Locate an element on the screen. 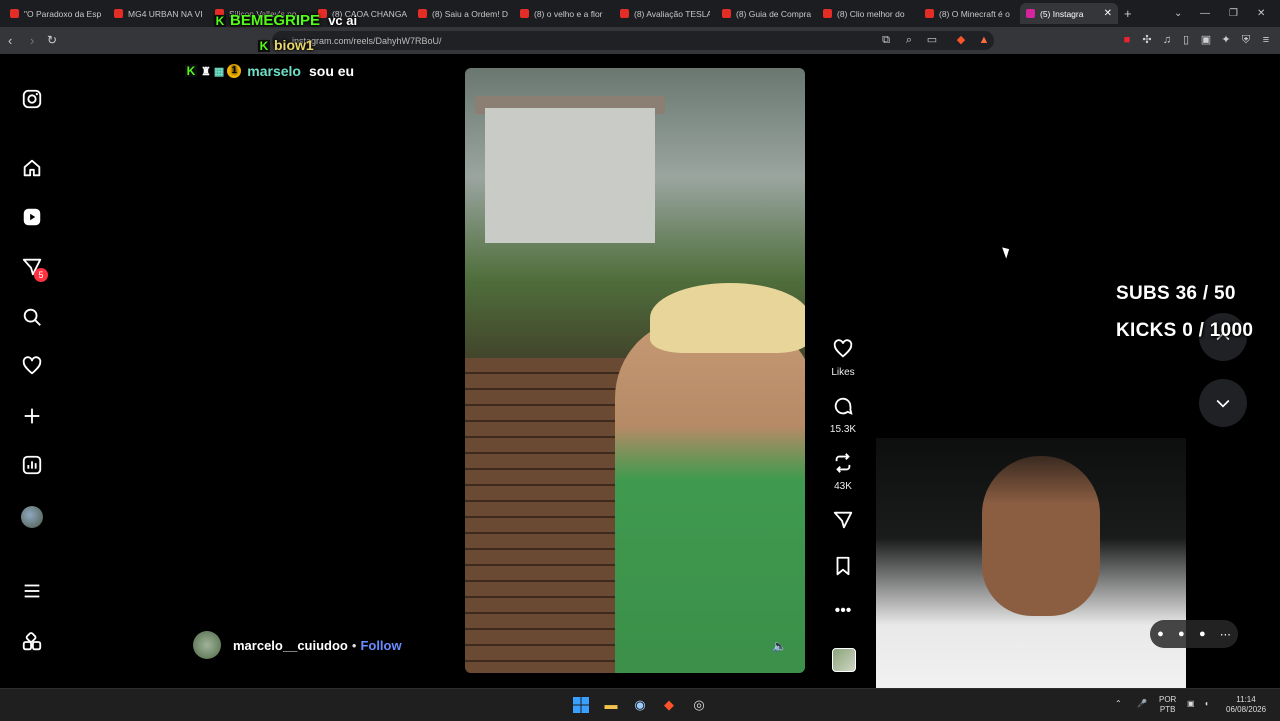 This screenshot has height=721, width=1280. more-icon: ⋯ is located at coordinates (1225, 634).